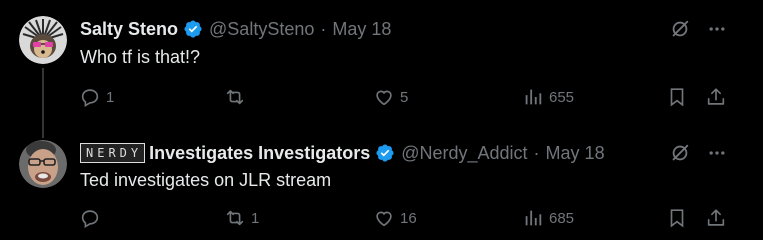 The height and width of the screenshot is (240, 763). What do you see at coordinates (140, 57) in the screenshot?
I see `tweet-text: Who tf is that!?` at bounding box center [140, 57].